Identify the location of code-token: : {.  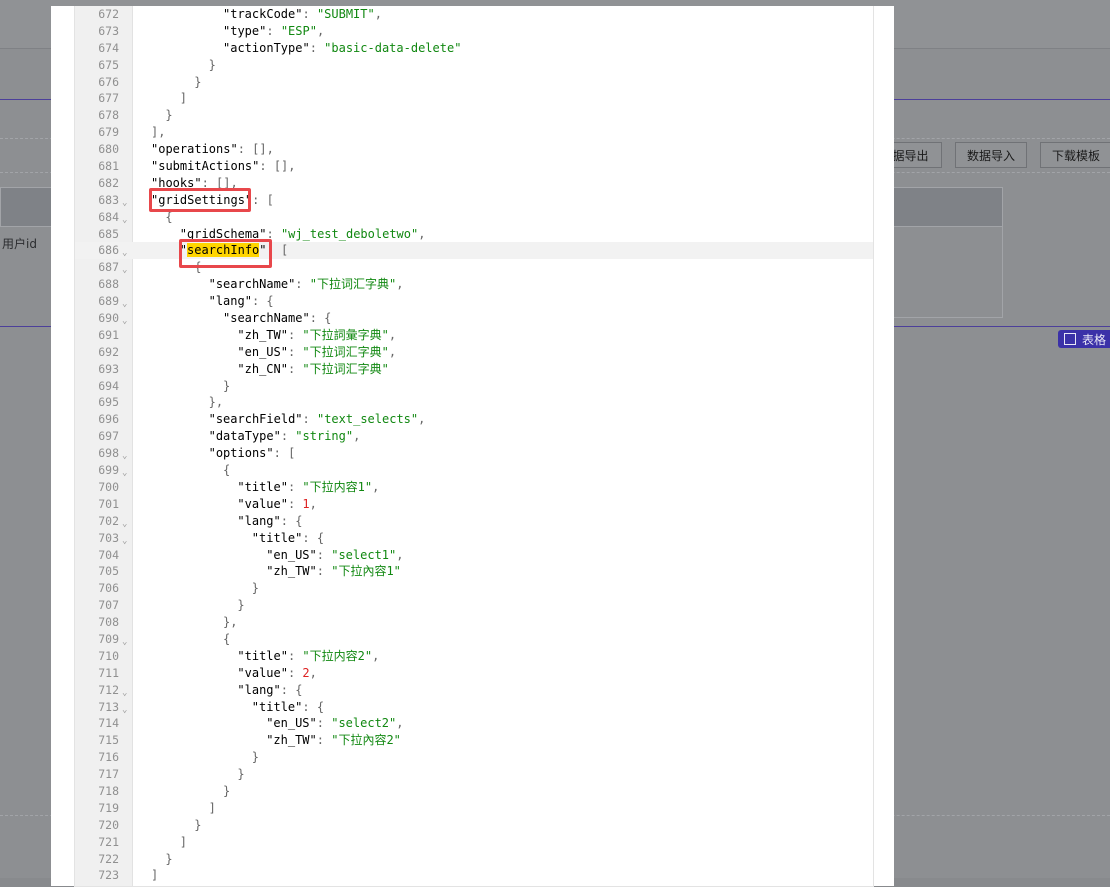
(313, 537).